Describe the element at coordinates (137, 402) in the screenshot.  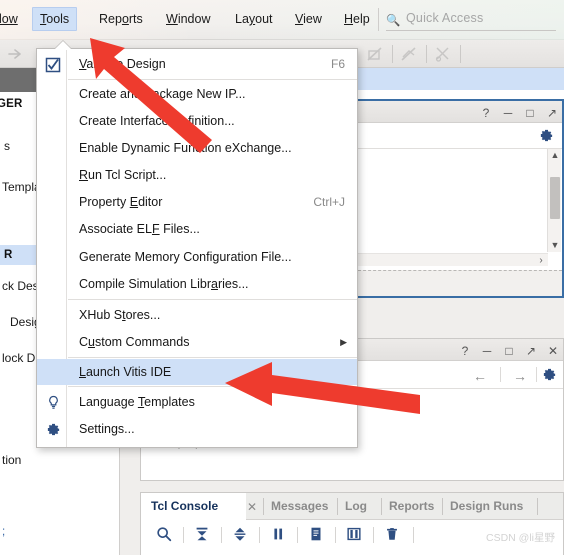
I see `menu-language-templates-label: Language Templates` at that location.